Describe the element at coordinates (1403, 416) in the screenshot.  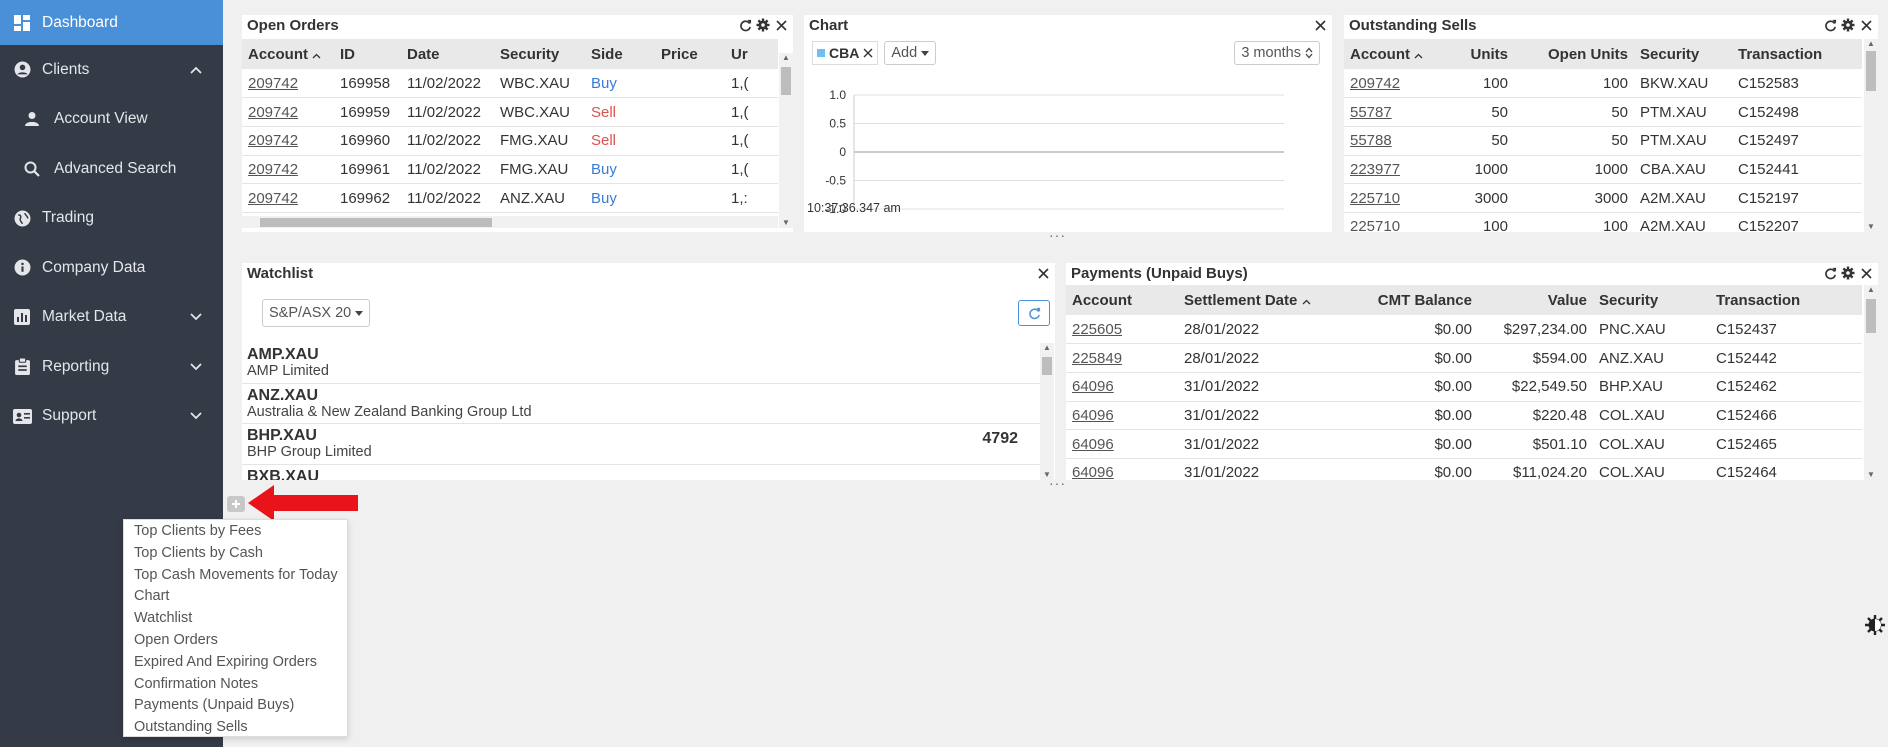
I see `cmt-balance: $0.00` at that location.